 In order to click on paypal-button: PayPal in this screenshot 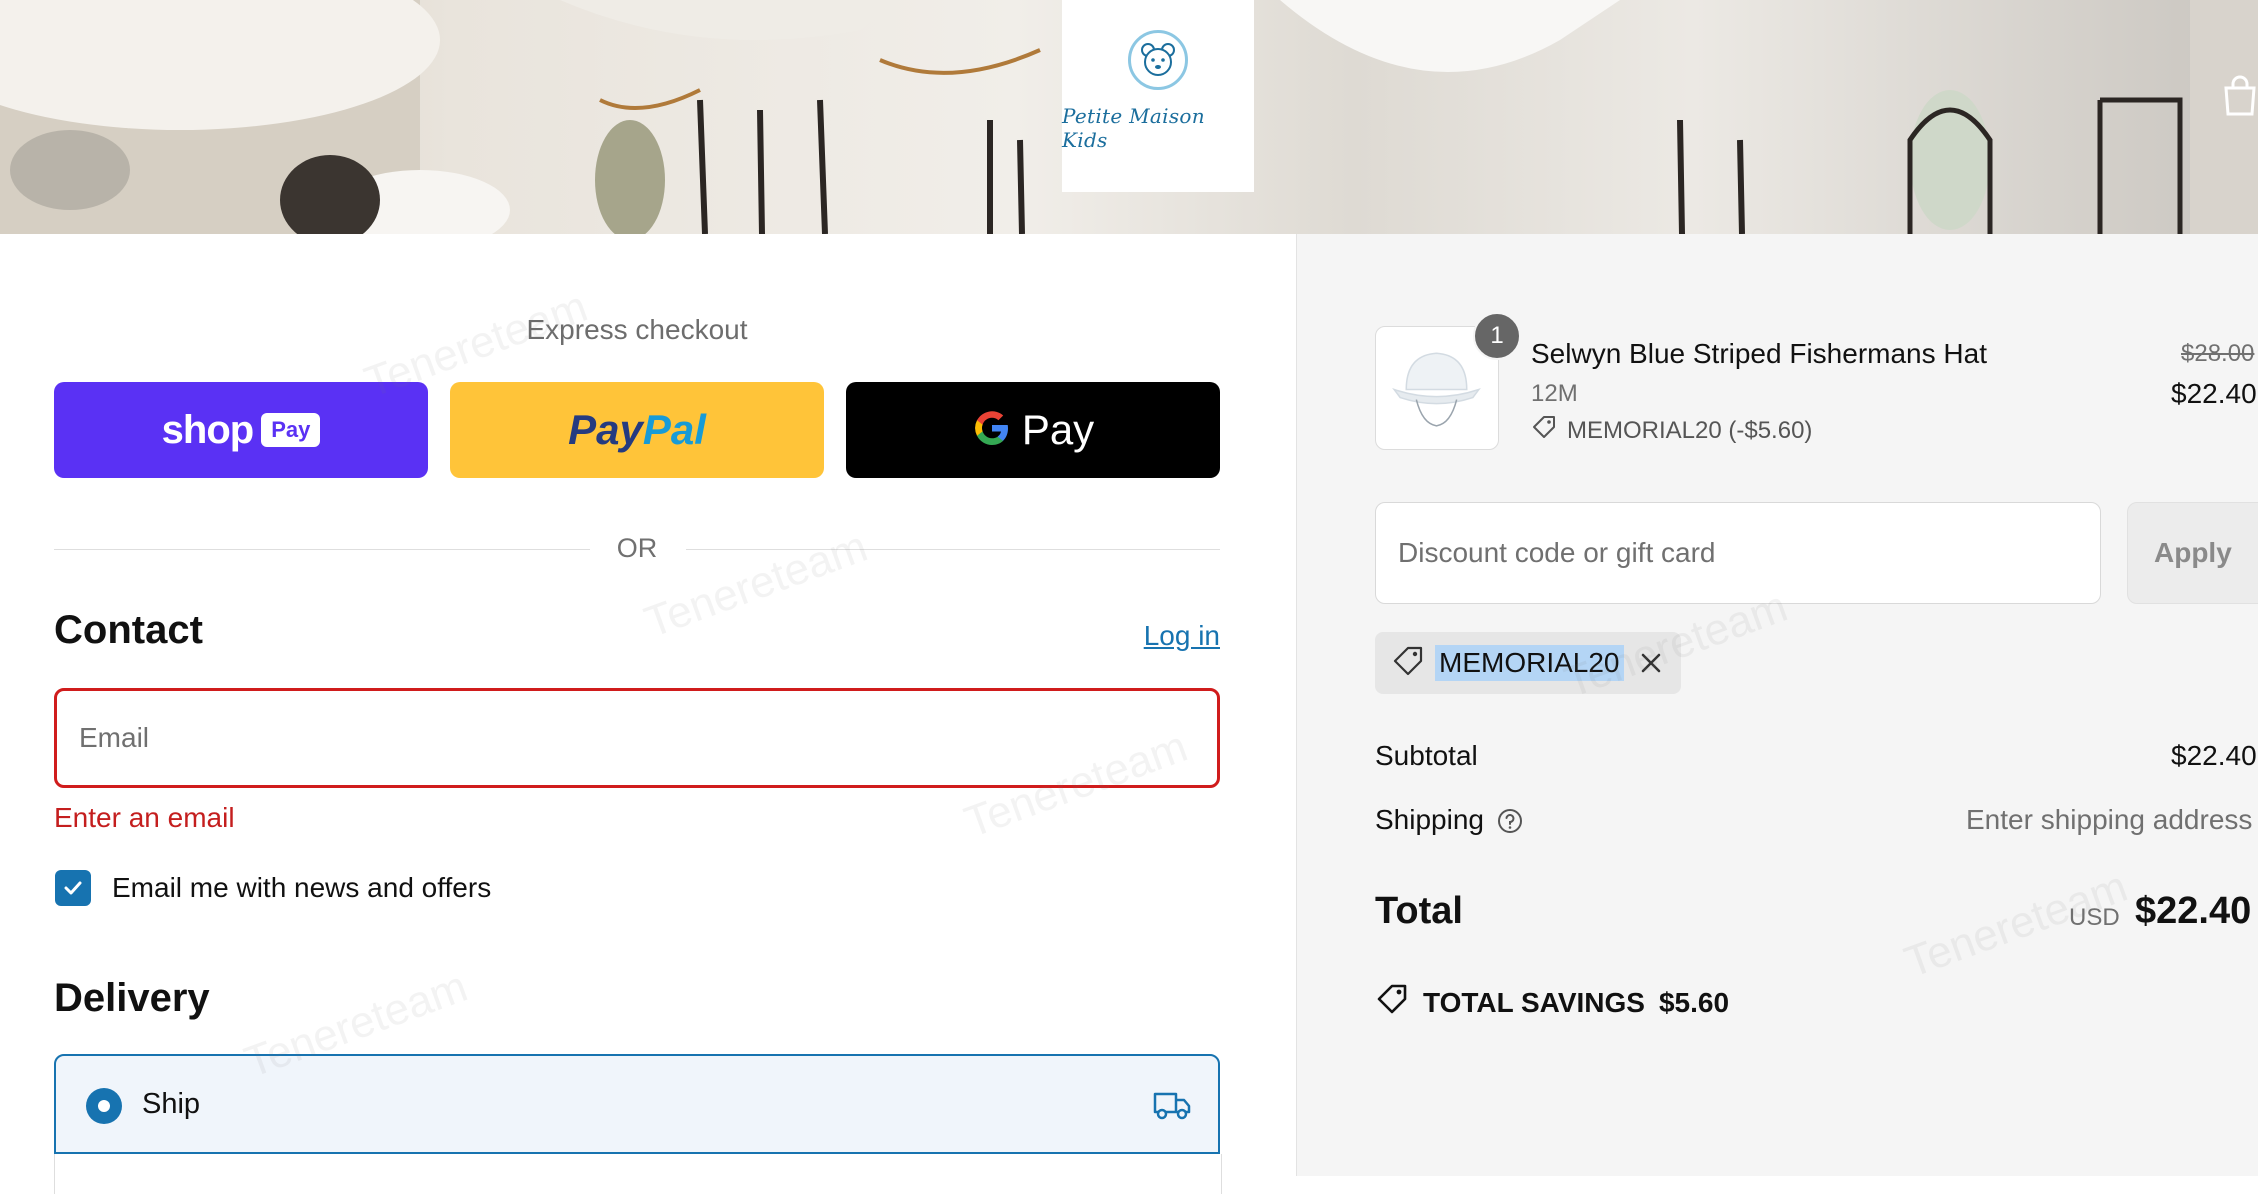, I will do `click(637, 430)`.